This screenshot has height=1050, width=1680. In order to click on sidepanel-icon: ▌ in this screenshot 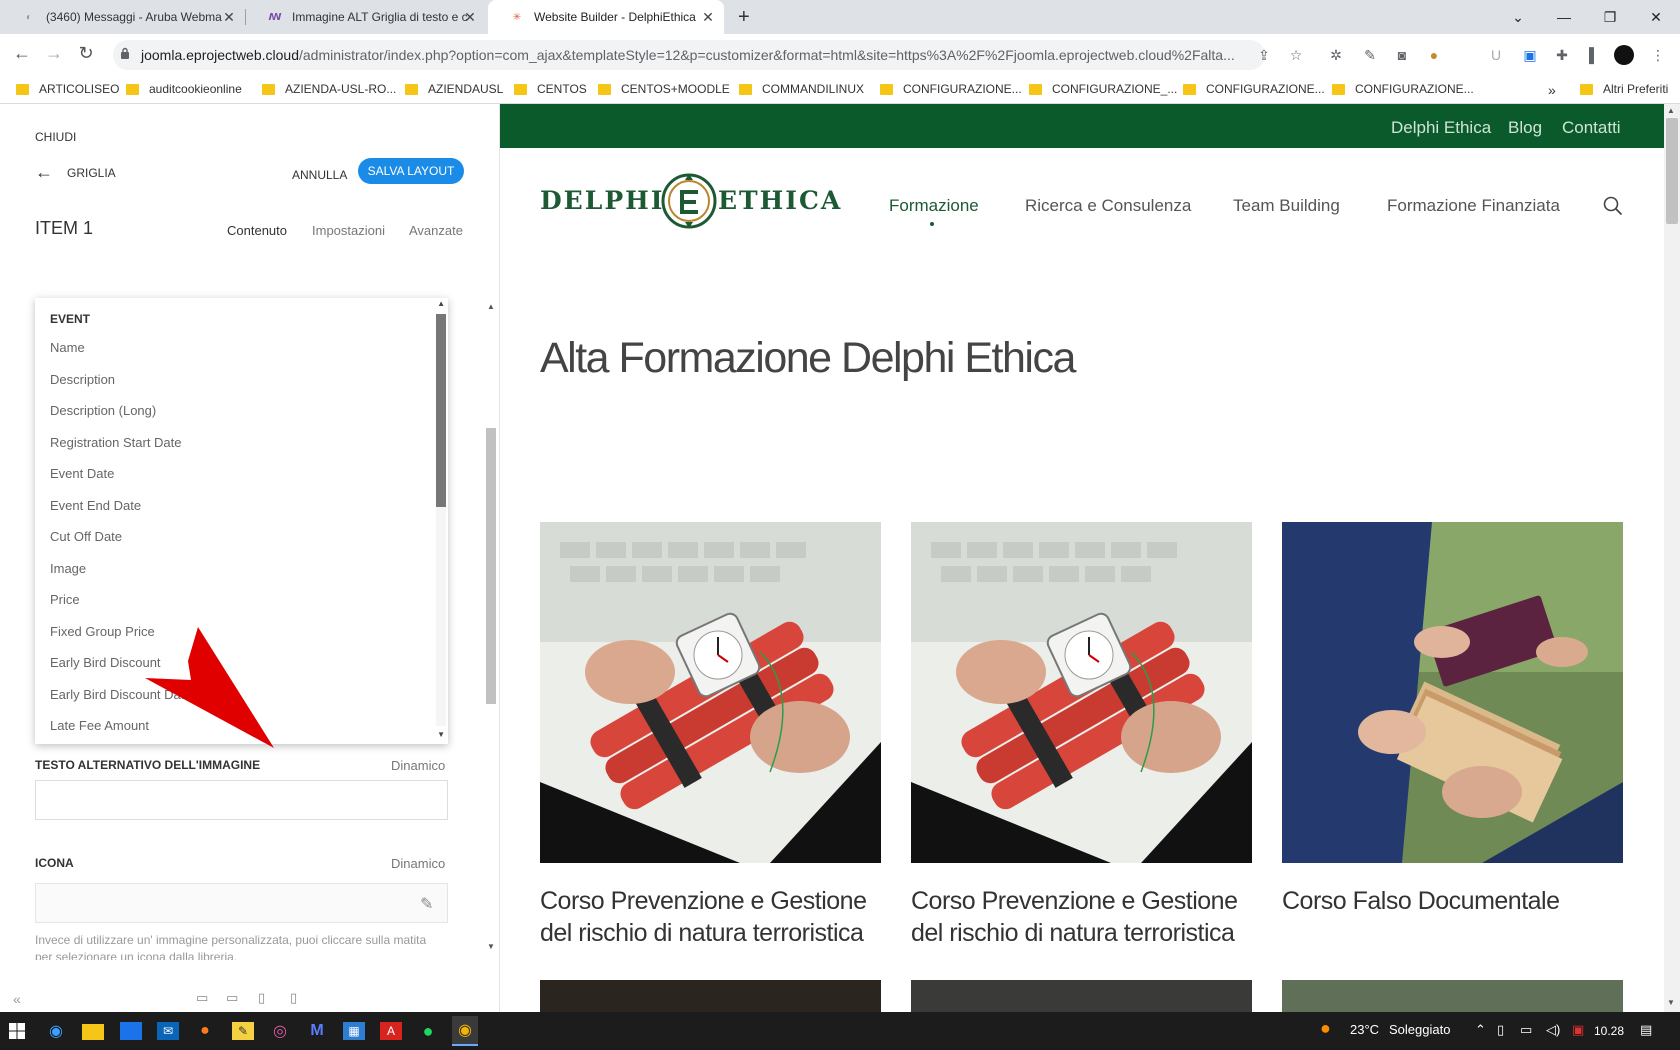, I will do `click(1594, 55)`.